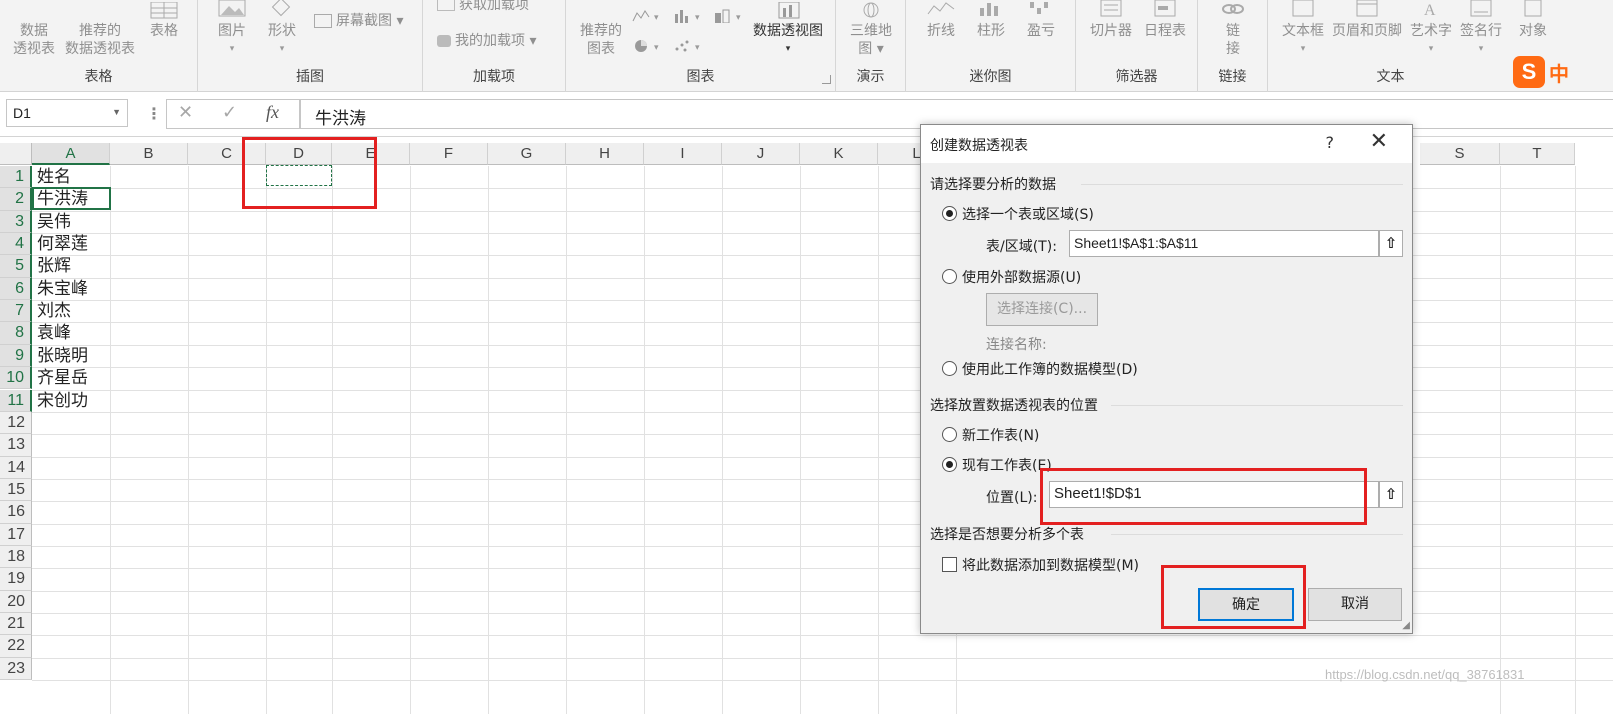  I want to click on radio-new-worksheet-label: 新工作表(N), so click(1000, 435).